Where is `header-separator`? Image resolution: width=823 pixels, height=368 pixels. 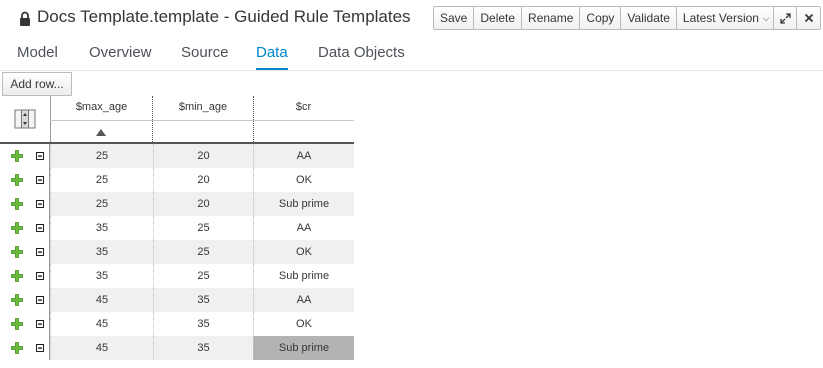
header-separator is located at coordinates (202, 120).